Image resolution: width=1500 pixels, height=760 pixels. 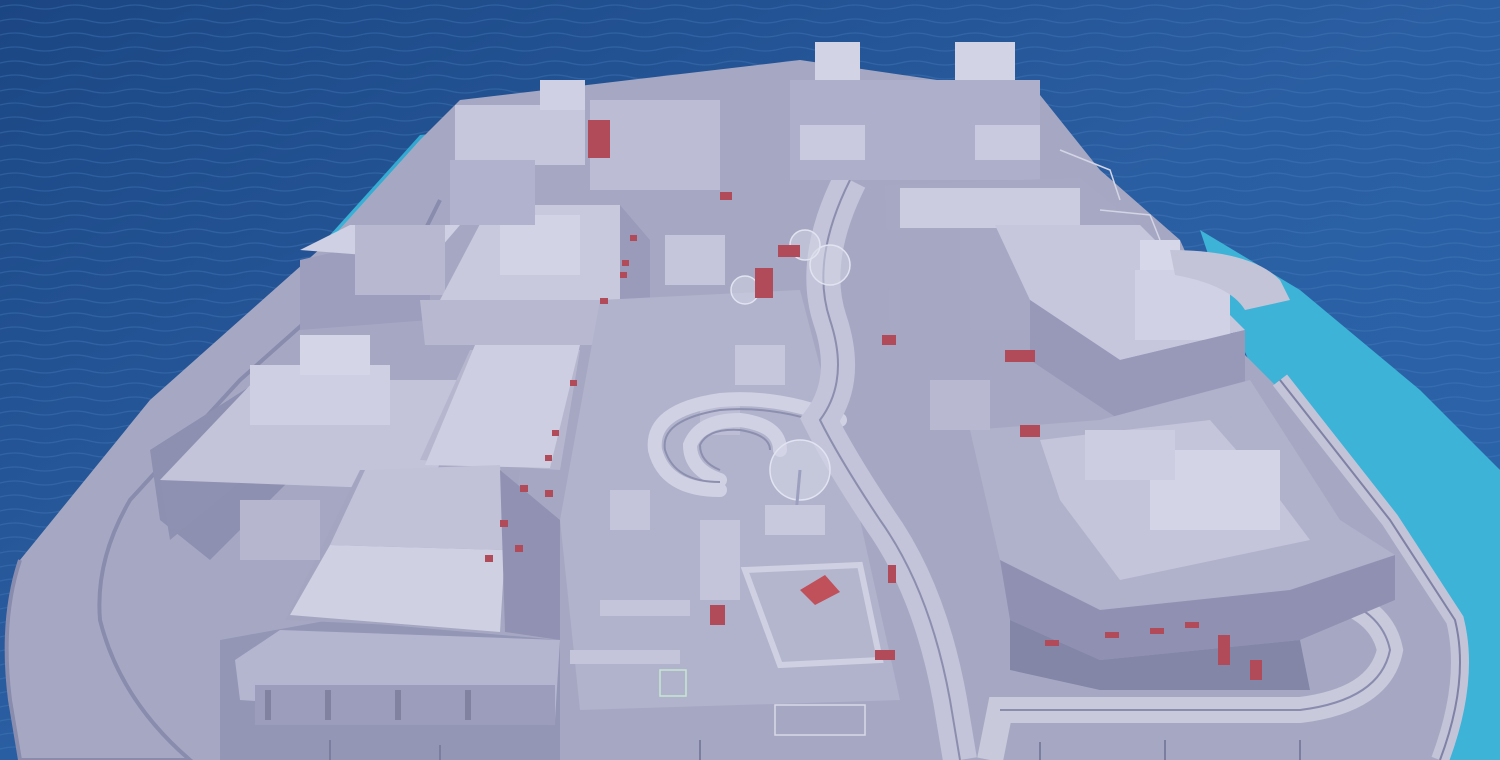 What do you see at coordinates (795, 520) in the screenshot?
I see `tree-planter` at bounding box center [795, 520].